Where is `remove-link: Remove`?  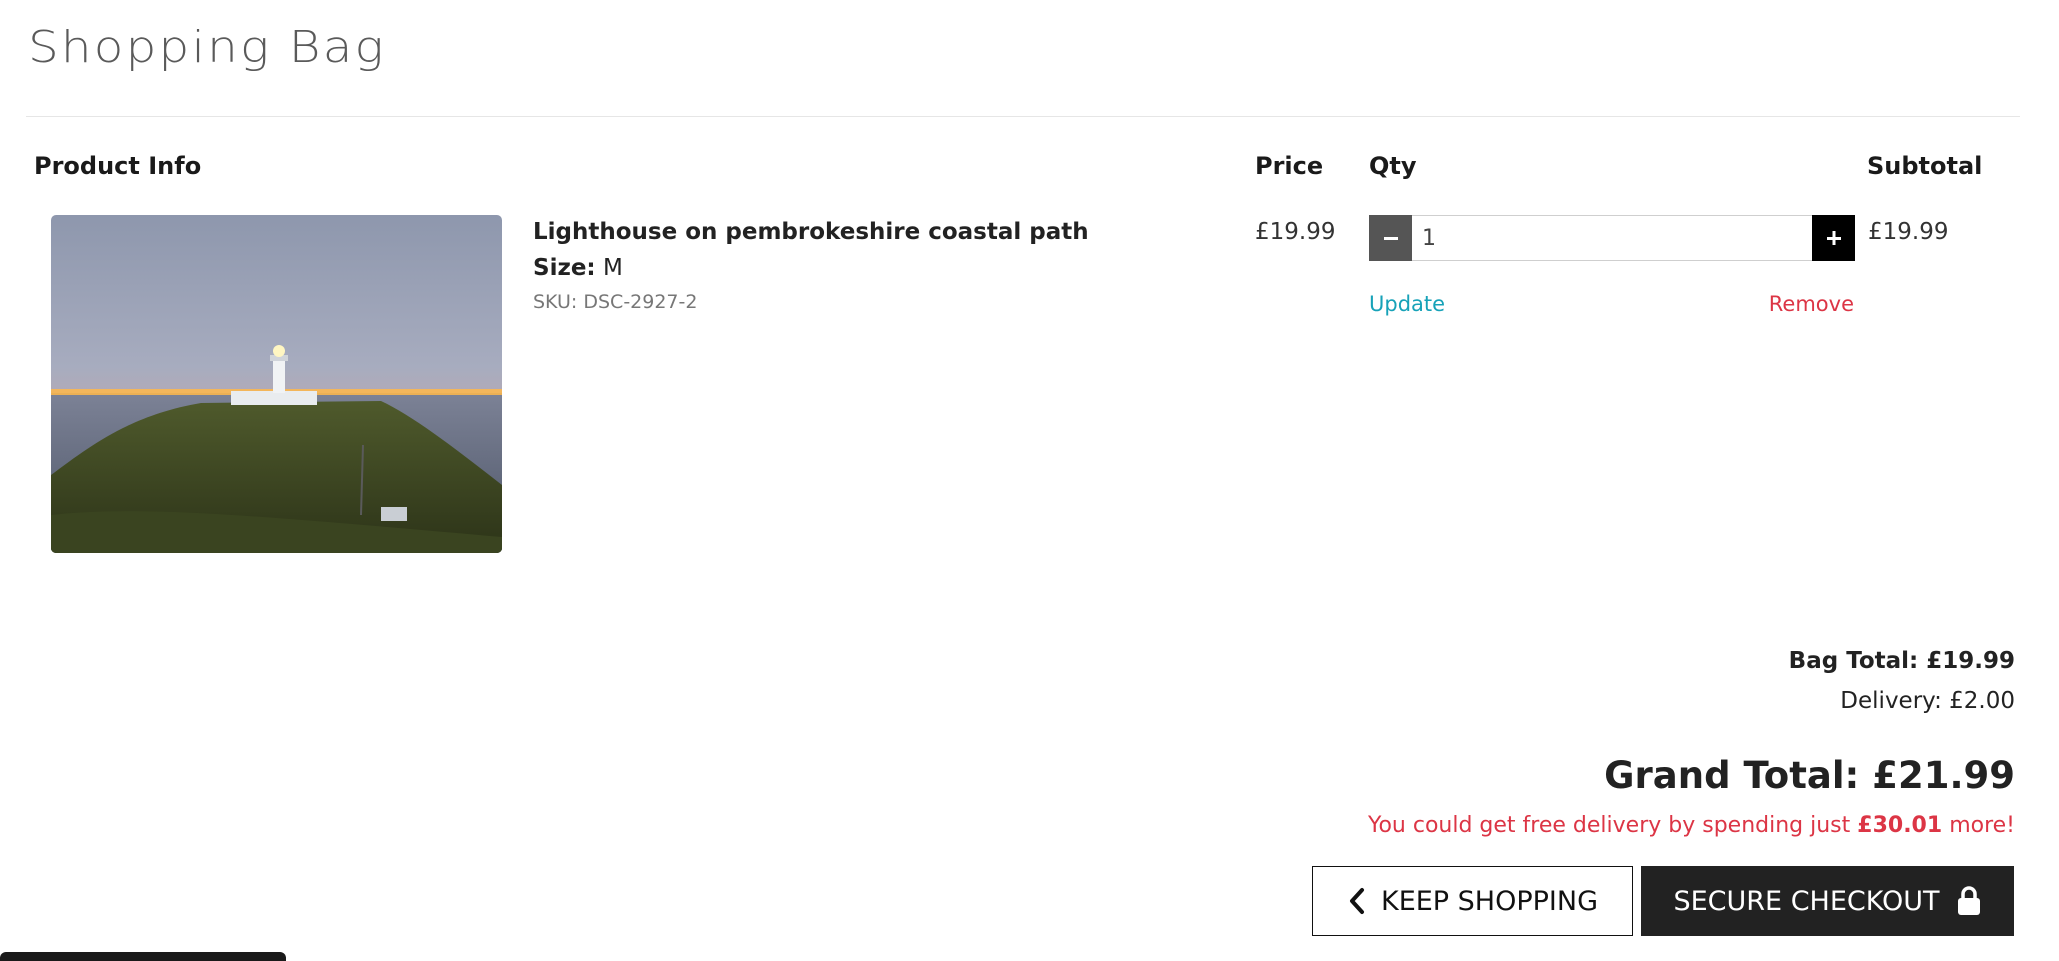 remove-link: Remove is located at coordinates (1811, 304).